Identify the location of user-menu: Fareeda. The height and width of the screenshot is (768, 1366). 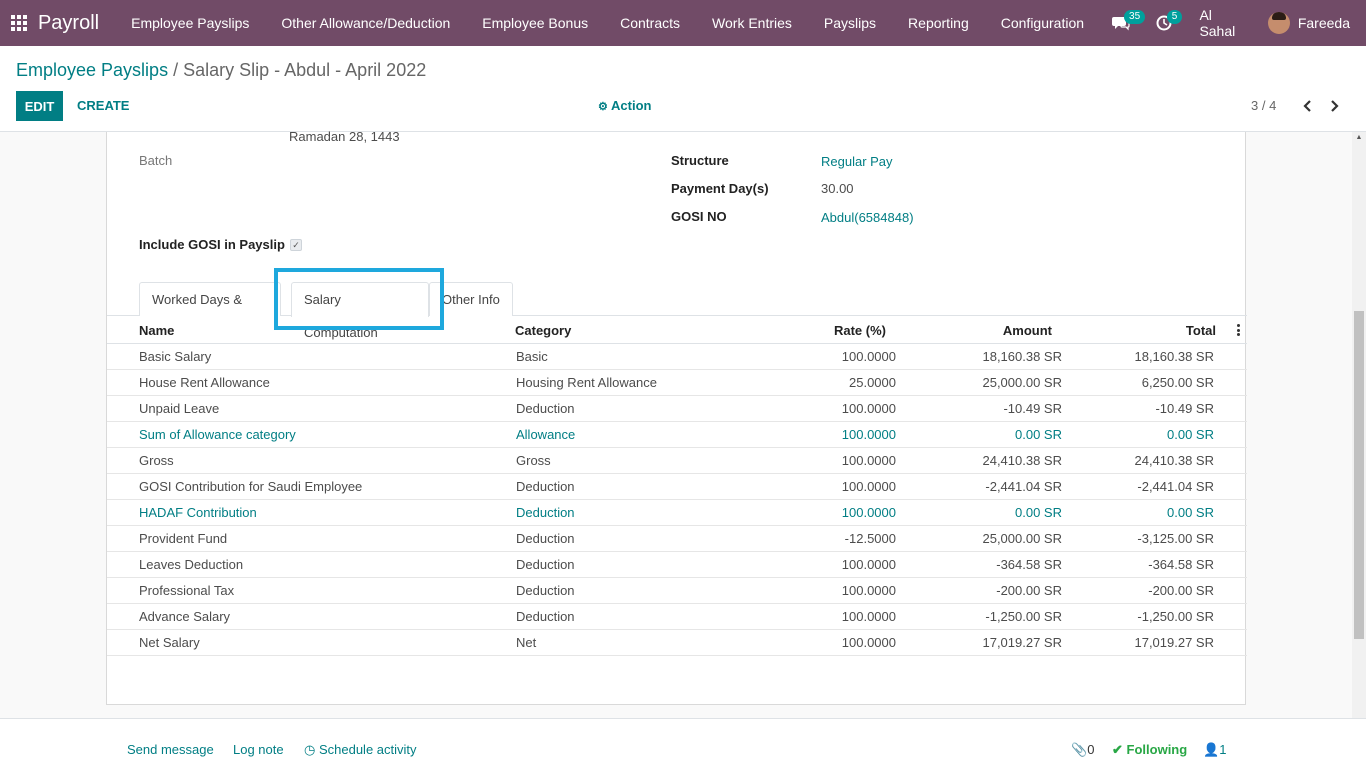
(1313, 23).